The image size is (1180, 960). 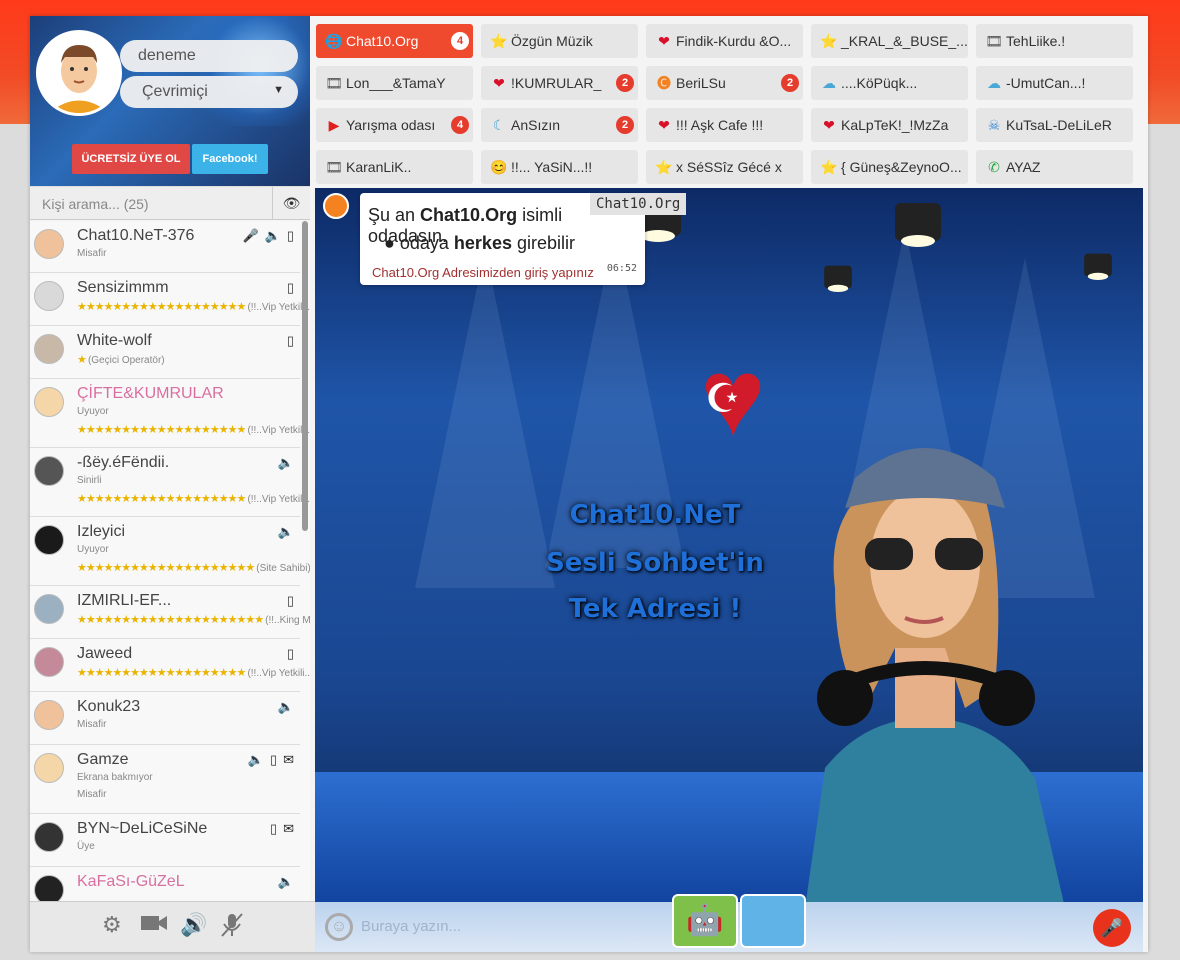 I want to click on list-item: Gamze Ekrana bakmıyor Misafir 🔈 ▯ ✉, so click(x=165, y=779).